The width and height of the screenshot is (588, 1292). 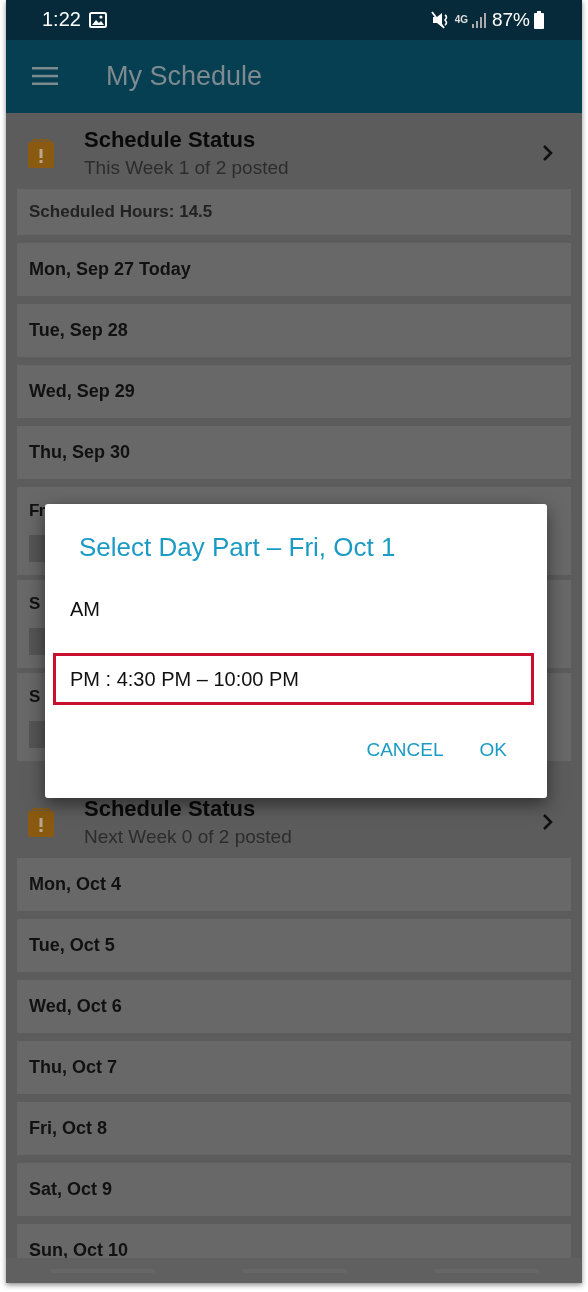 What do you see at coordinates (493, 750) in the screenshot?
I see `dialog-button: OK` at bounding box center [493, 750].